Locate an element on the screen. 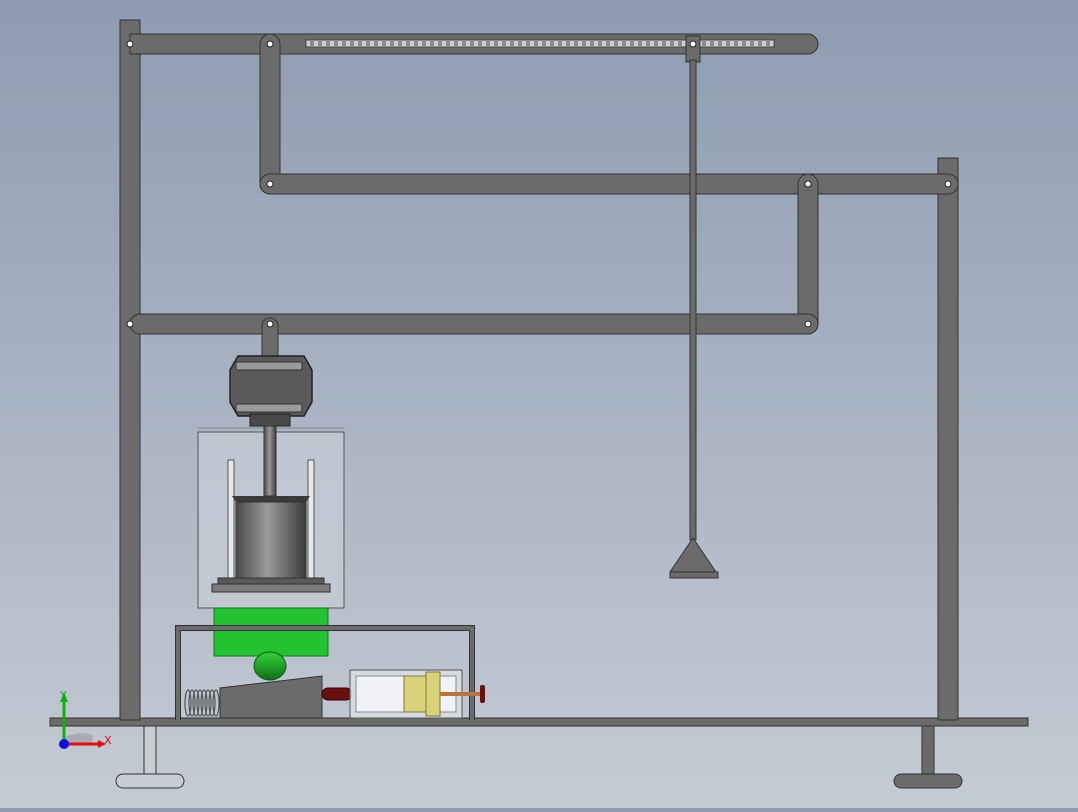 The height and width of the screenshot is (812, 1078). base-assembly is located at coordinates (539, 753).